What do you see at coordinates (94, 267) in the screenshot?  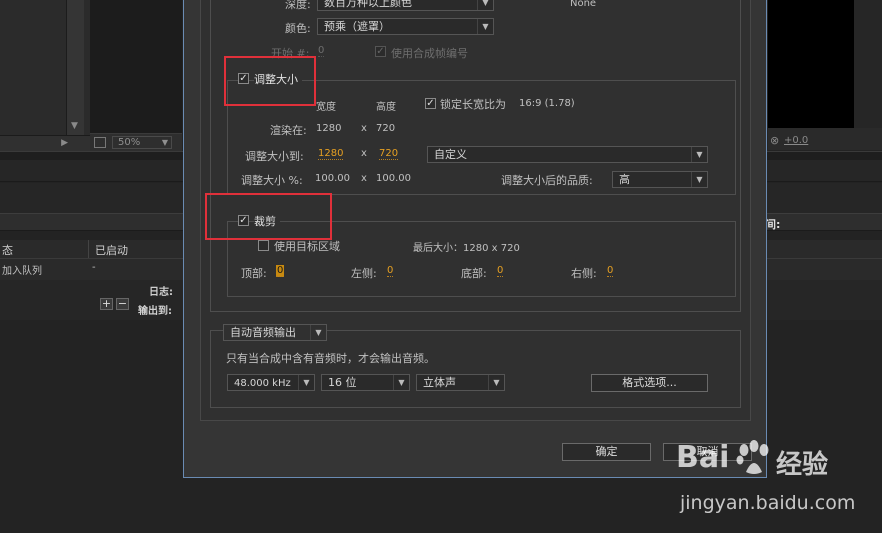 I see `started-value: -` at bounding box center [94, 267].